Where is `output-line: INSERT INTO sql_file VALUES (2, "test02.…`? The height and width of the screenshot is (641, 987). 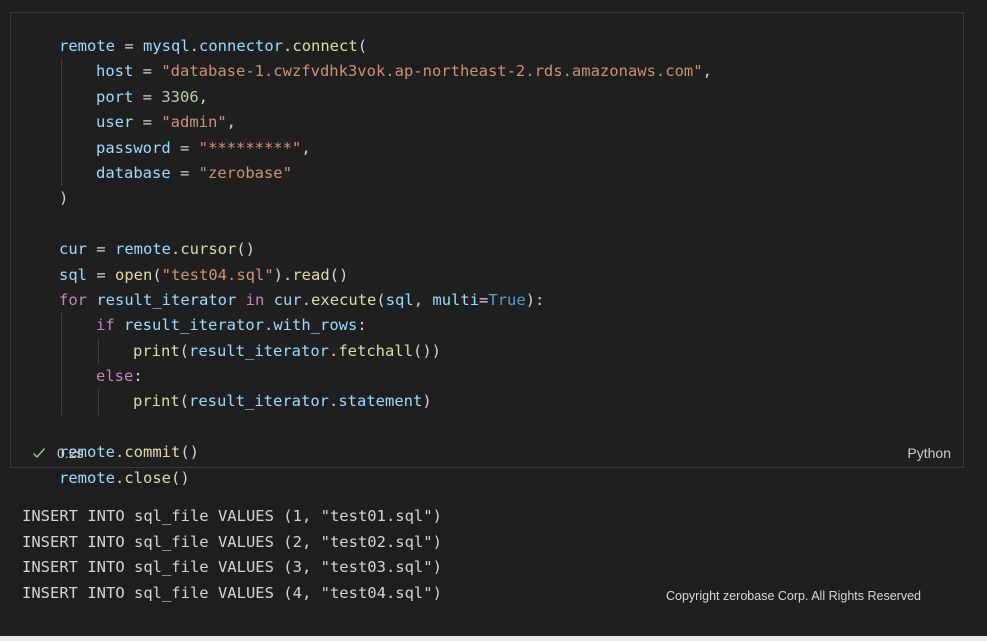
output-line: INSERT INTO sql_file VALUES (2, "test02.… is located at coordinates (232, 541).